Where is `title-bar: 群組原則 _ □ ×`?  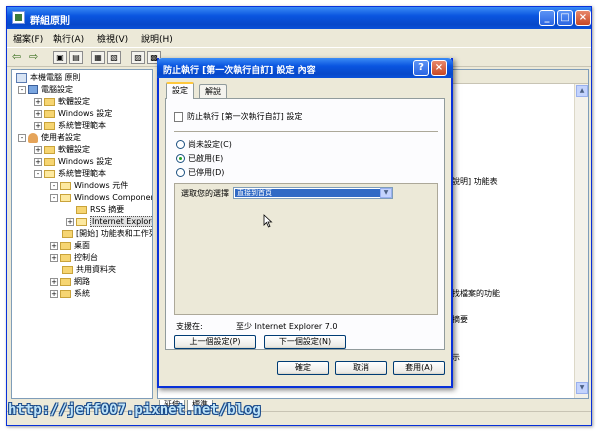
title-bar: 群組原則 _ □ × is located at coordinates (299, 18).